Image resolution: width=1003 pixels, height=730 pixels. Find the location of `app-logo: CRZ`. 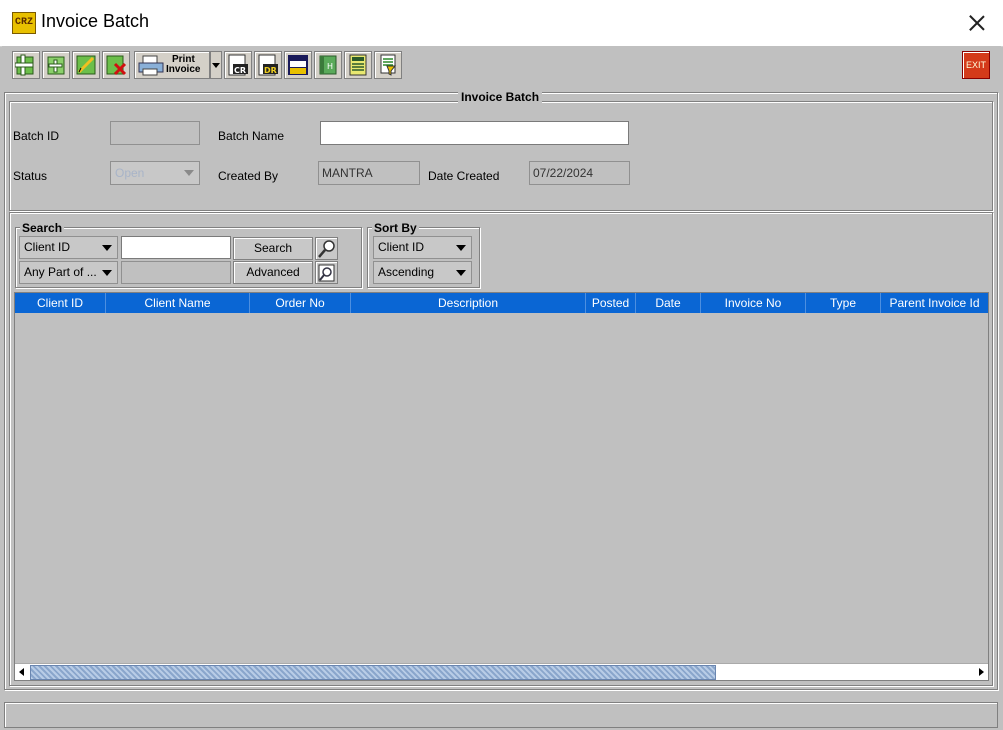

app-logo: CRZ is located at coordinates (24, 23).